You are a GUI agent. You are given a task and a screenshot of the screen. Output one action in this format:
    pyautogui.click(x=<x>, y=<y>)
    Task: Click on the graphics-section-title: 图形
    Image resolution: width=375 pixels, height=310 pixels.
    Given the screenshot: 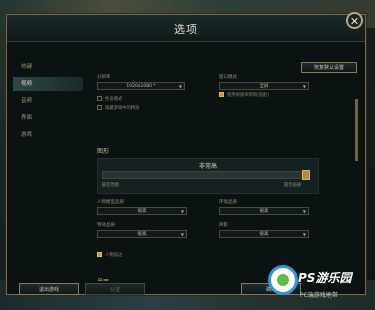 What is the action you would take?
    pyautogui.click(x=103, y=151)
    